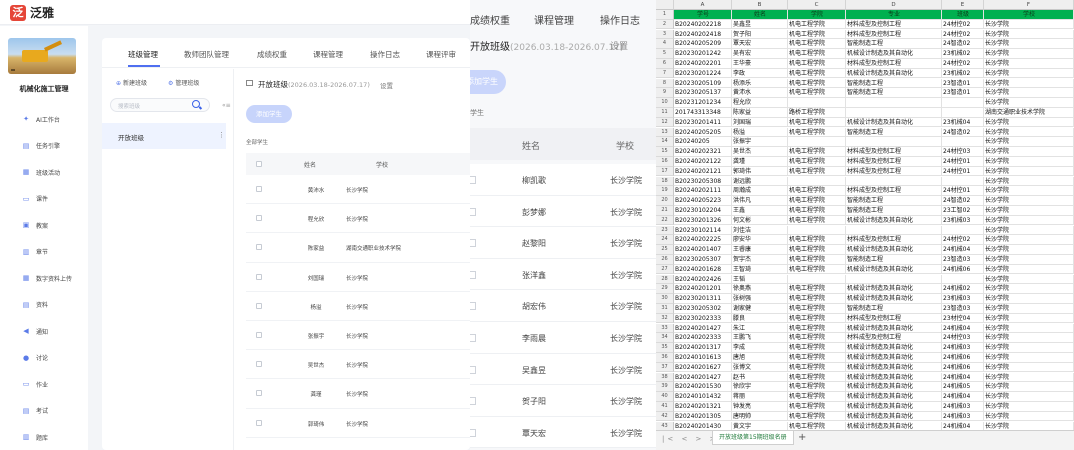 This screenshot has height=450, width=1074. What do you see at coordinates (665, 113) in the screenshot?
I see `row-header: 11` at bounding box center [665, 113].